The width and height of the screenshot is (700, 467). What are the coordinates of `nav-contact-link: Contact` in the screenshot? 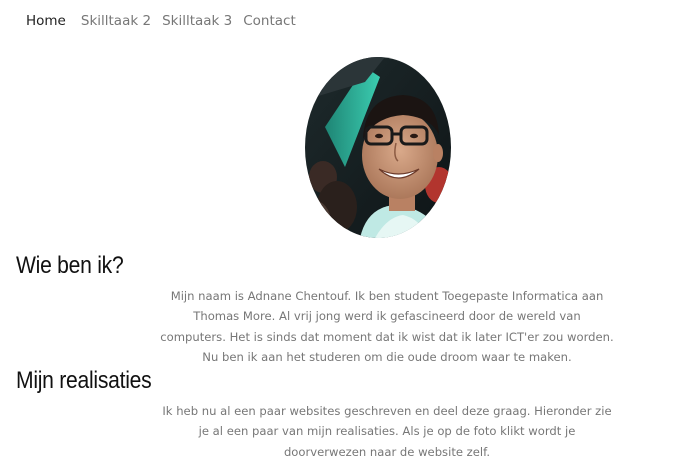 It's located at (269, 21).